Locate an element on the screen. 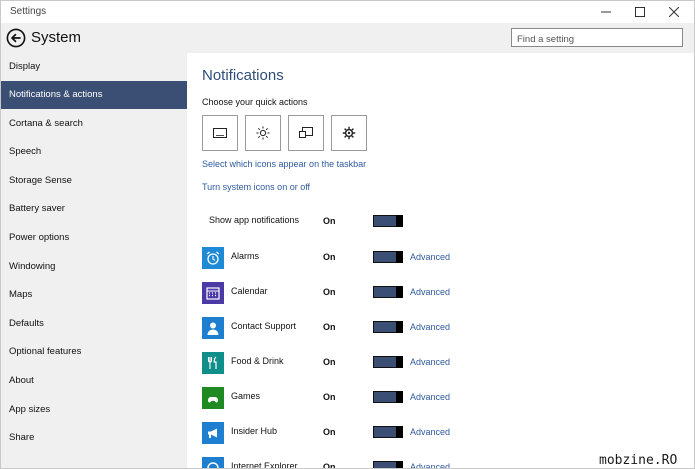  person-icon is located at coordinates (213, 328).